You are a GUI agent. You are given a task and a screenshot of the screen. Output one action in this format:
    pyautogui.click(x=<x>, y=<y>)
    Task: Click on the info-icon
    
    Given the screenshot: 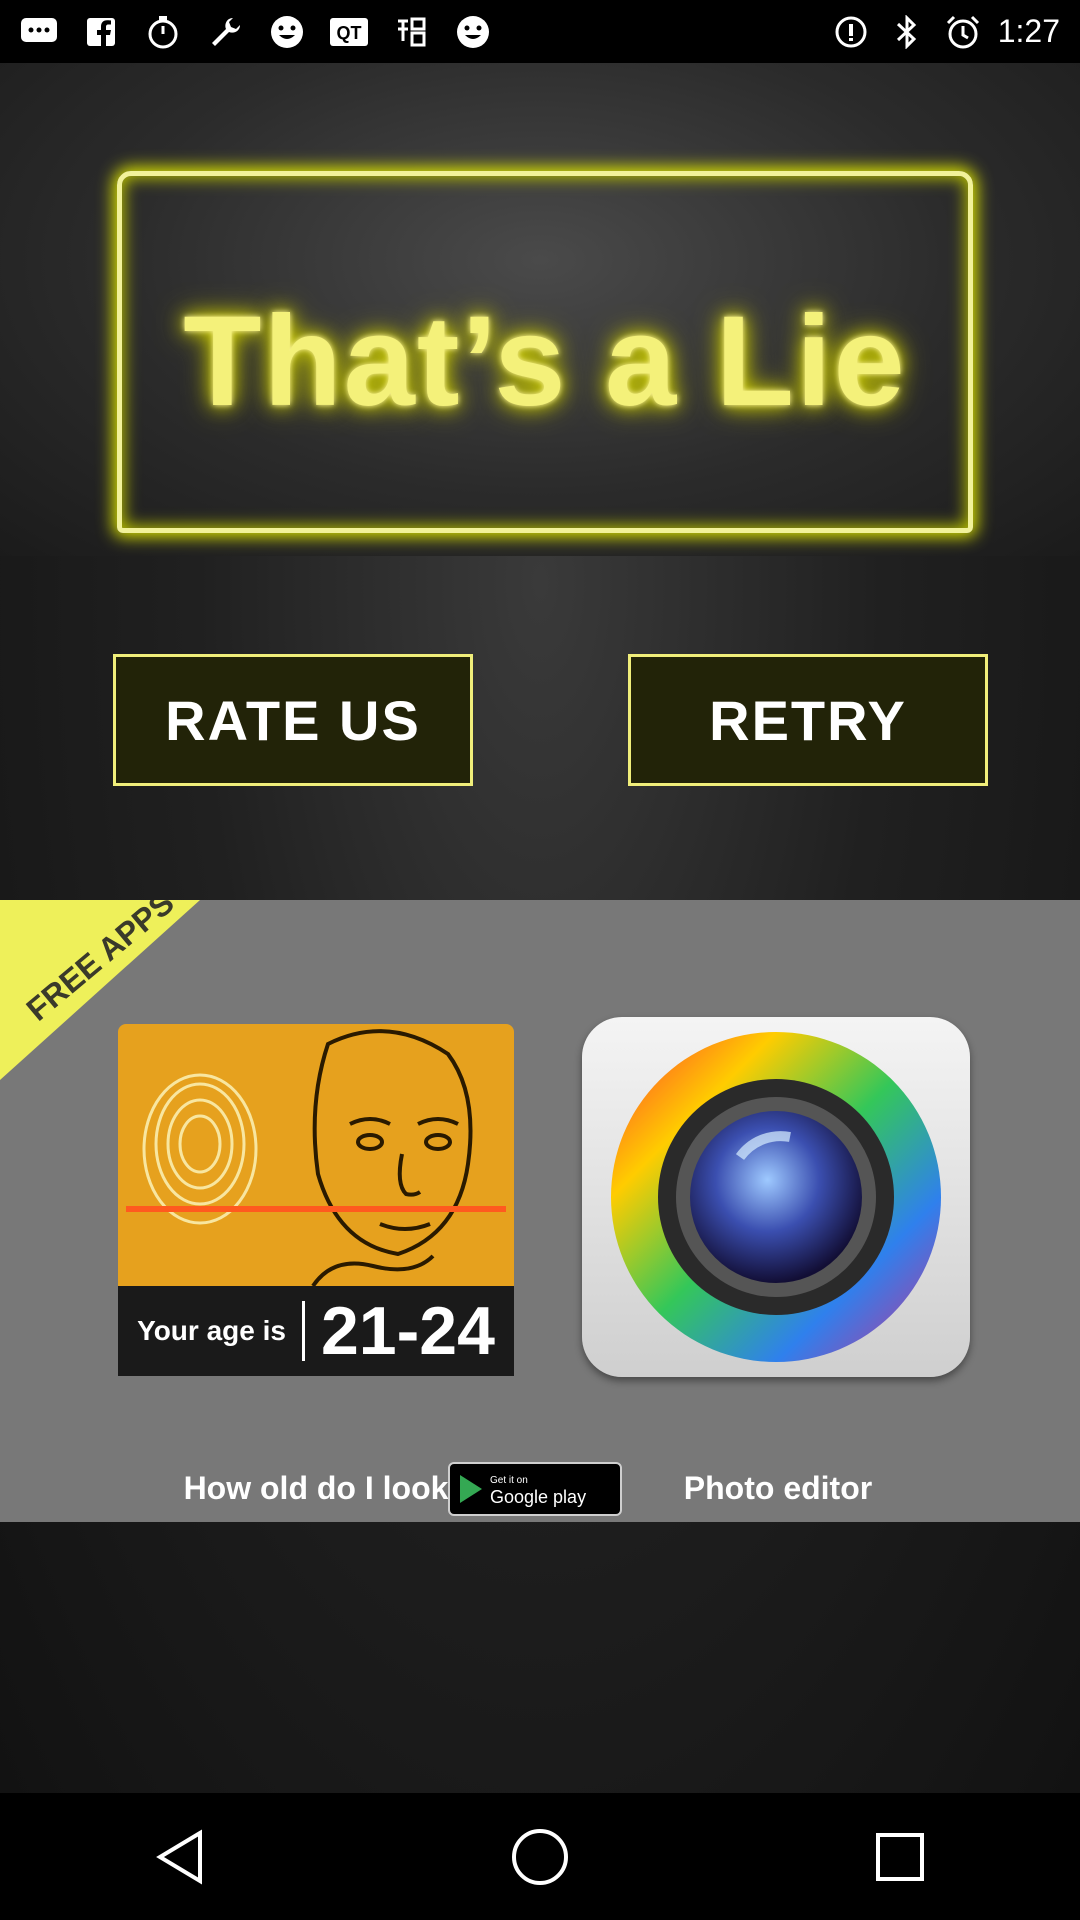 What is the action you would take?
    pyautogui.click(x=851, y=32)
    